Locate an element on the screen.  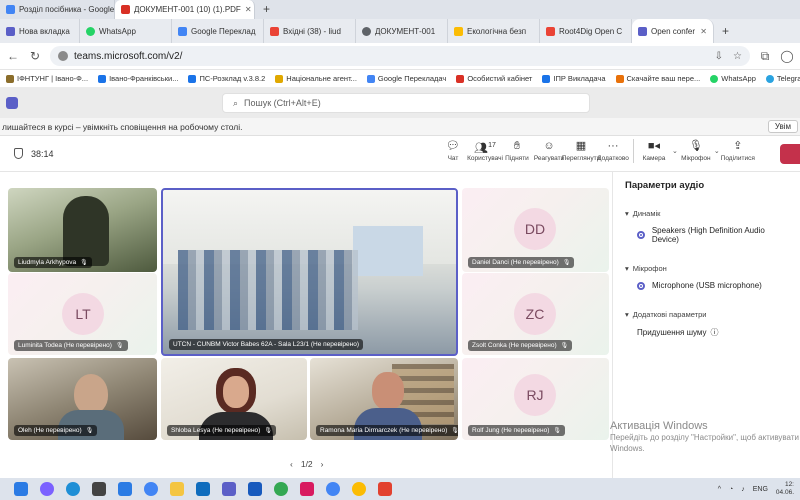
video-tile: ZC Zsolt Conka (Не перевірено) 🎙︎ is located at coordinates (535, 314).